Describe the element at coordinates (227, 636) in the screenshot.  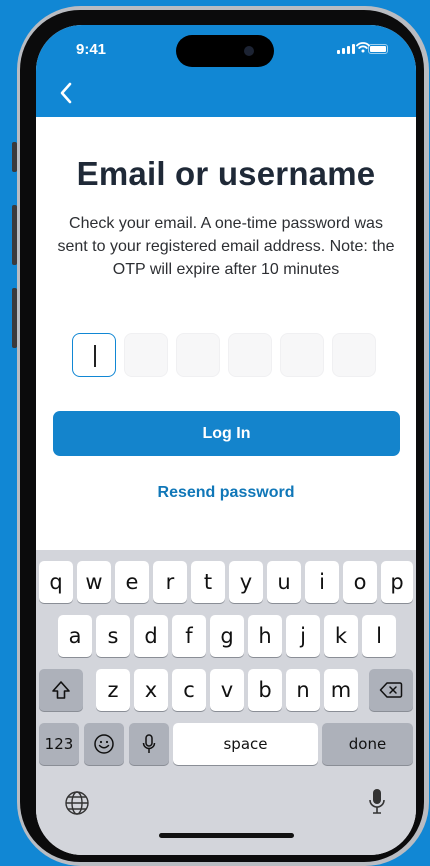
I see `key-g: g` at that location.